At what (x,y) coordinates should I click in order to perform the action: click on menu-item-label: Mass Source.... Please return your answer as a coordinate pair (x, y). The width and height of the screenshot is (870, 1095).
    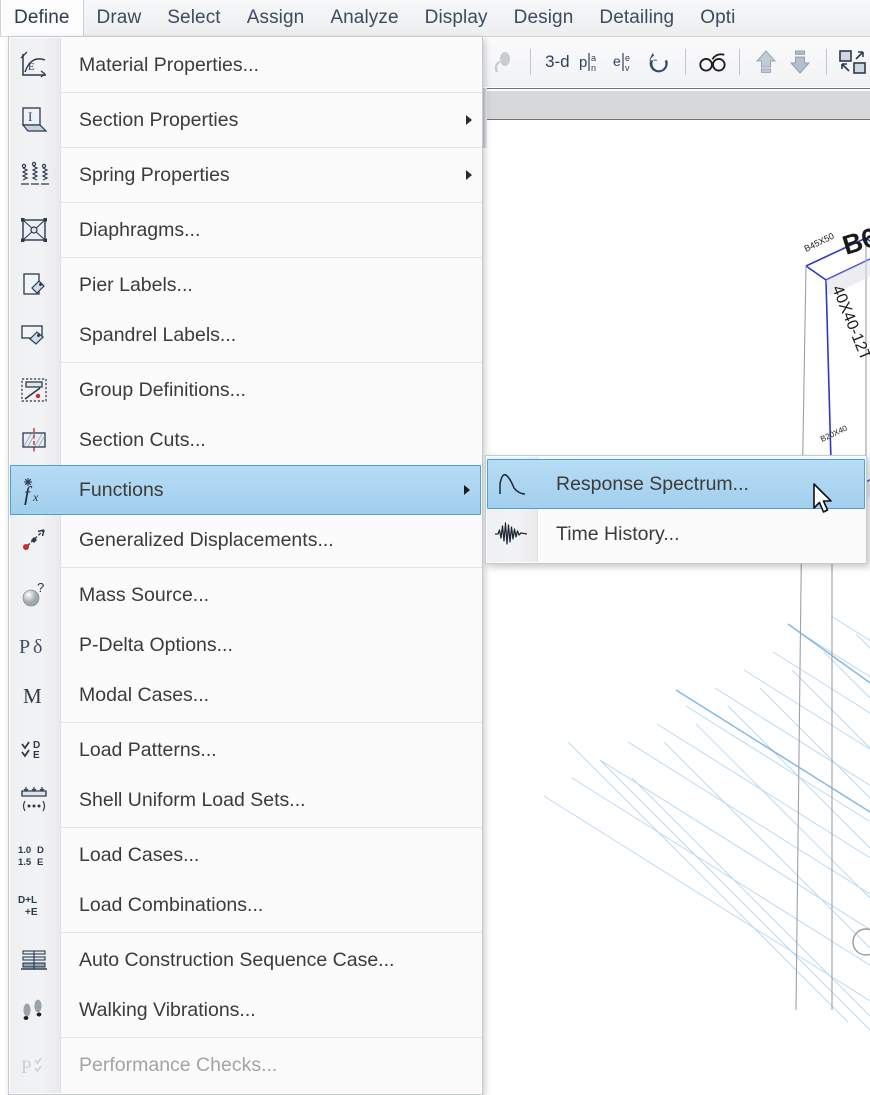
    Looking at the image, I should click on (144, 594).